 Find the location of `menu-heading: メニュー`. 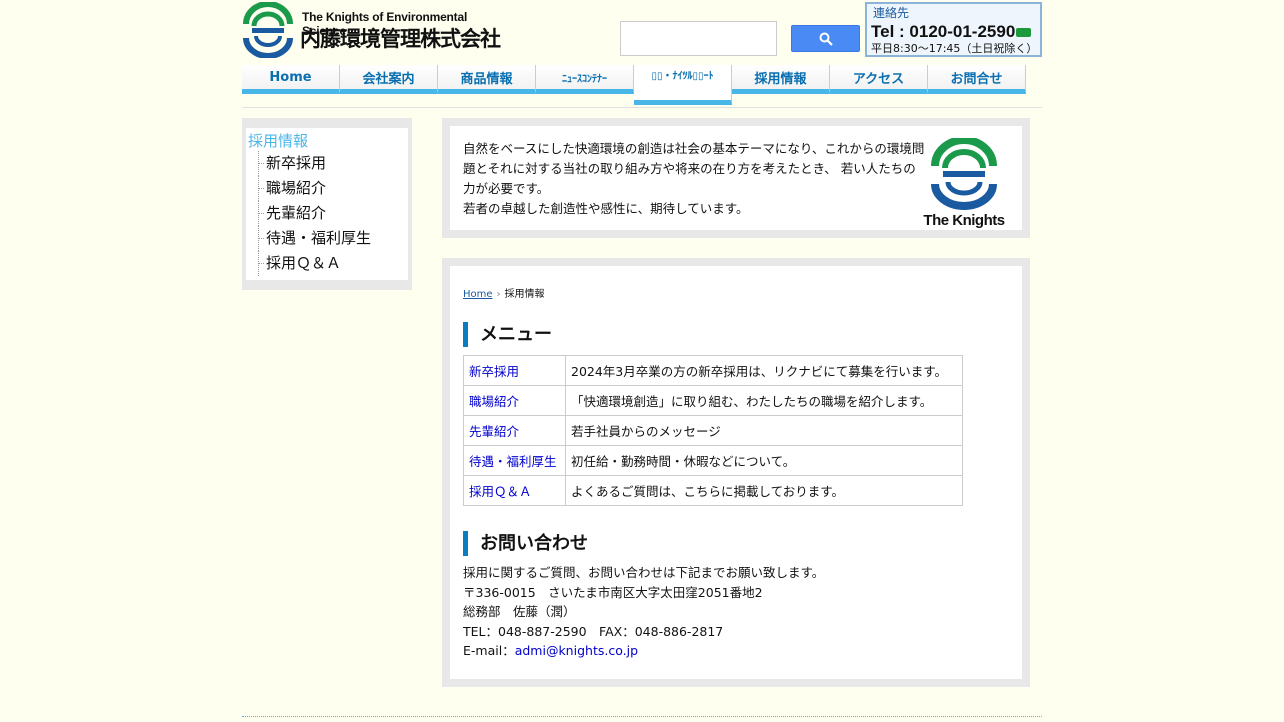

menu-heading: メニュー is located at coordinates (736, 334).